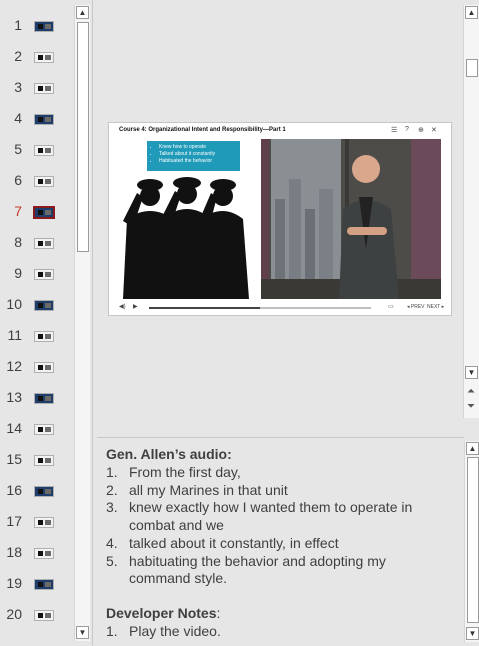 This screenshot has height=646, width=479. I want to click on bullet-item: Knew how to operate, so click(199, 147).